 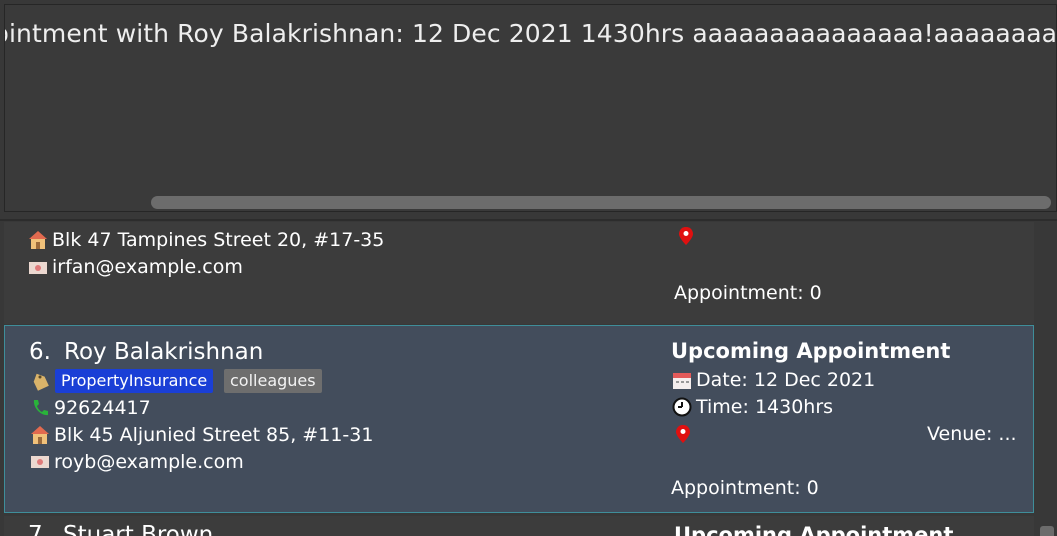 What do you see at coordinates (214, 435) in the screenshot?
I see `person-address: Blk 45 Aljunied Street 85, #11-31` at bounding box center [214, 435].